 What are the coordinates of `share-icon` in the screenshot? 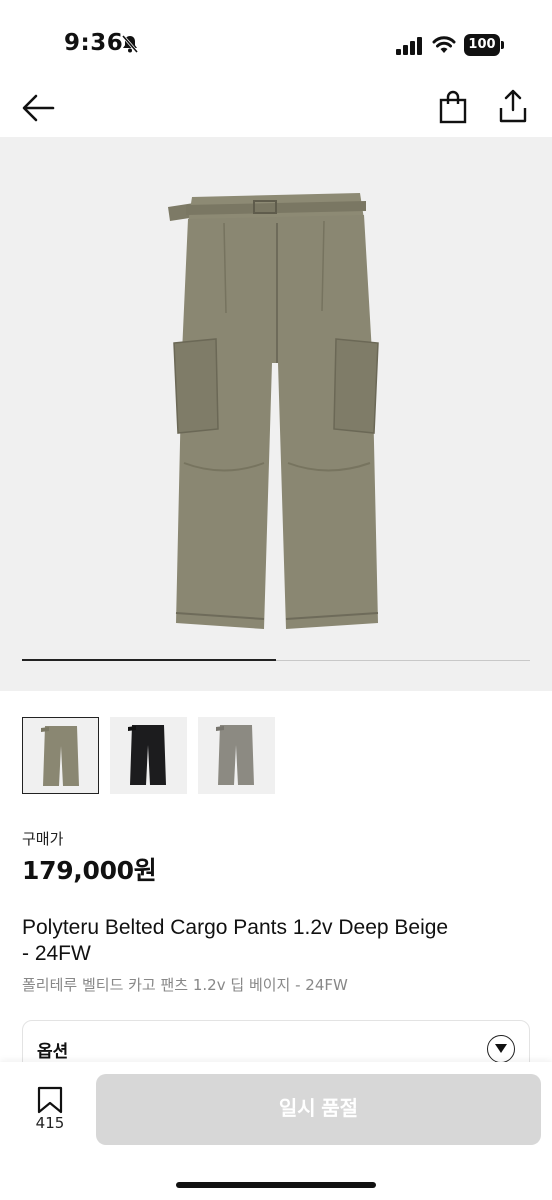 It's located at (513, 106).